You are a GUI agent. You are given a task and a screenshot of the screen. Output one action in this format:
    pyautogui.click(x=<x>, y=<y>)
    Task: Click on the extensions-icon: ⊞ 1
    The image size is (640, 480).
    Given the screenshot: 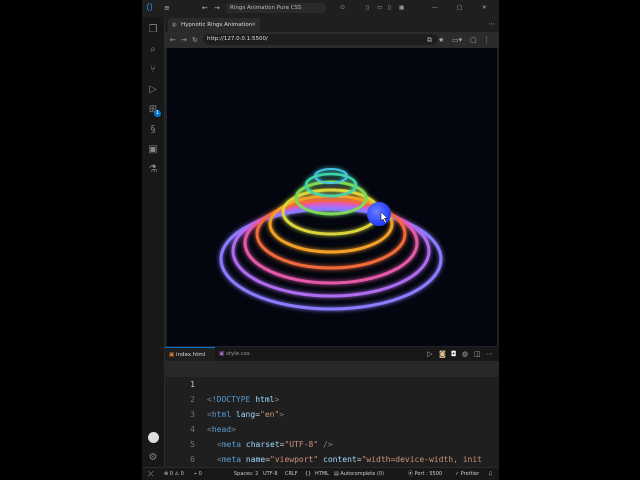 What is the action you would take?
    pyautogui.click(x=153, y=109)
    